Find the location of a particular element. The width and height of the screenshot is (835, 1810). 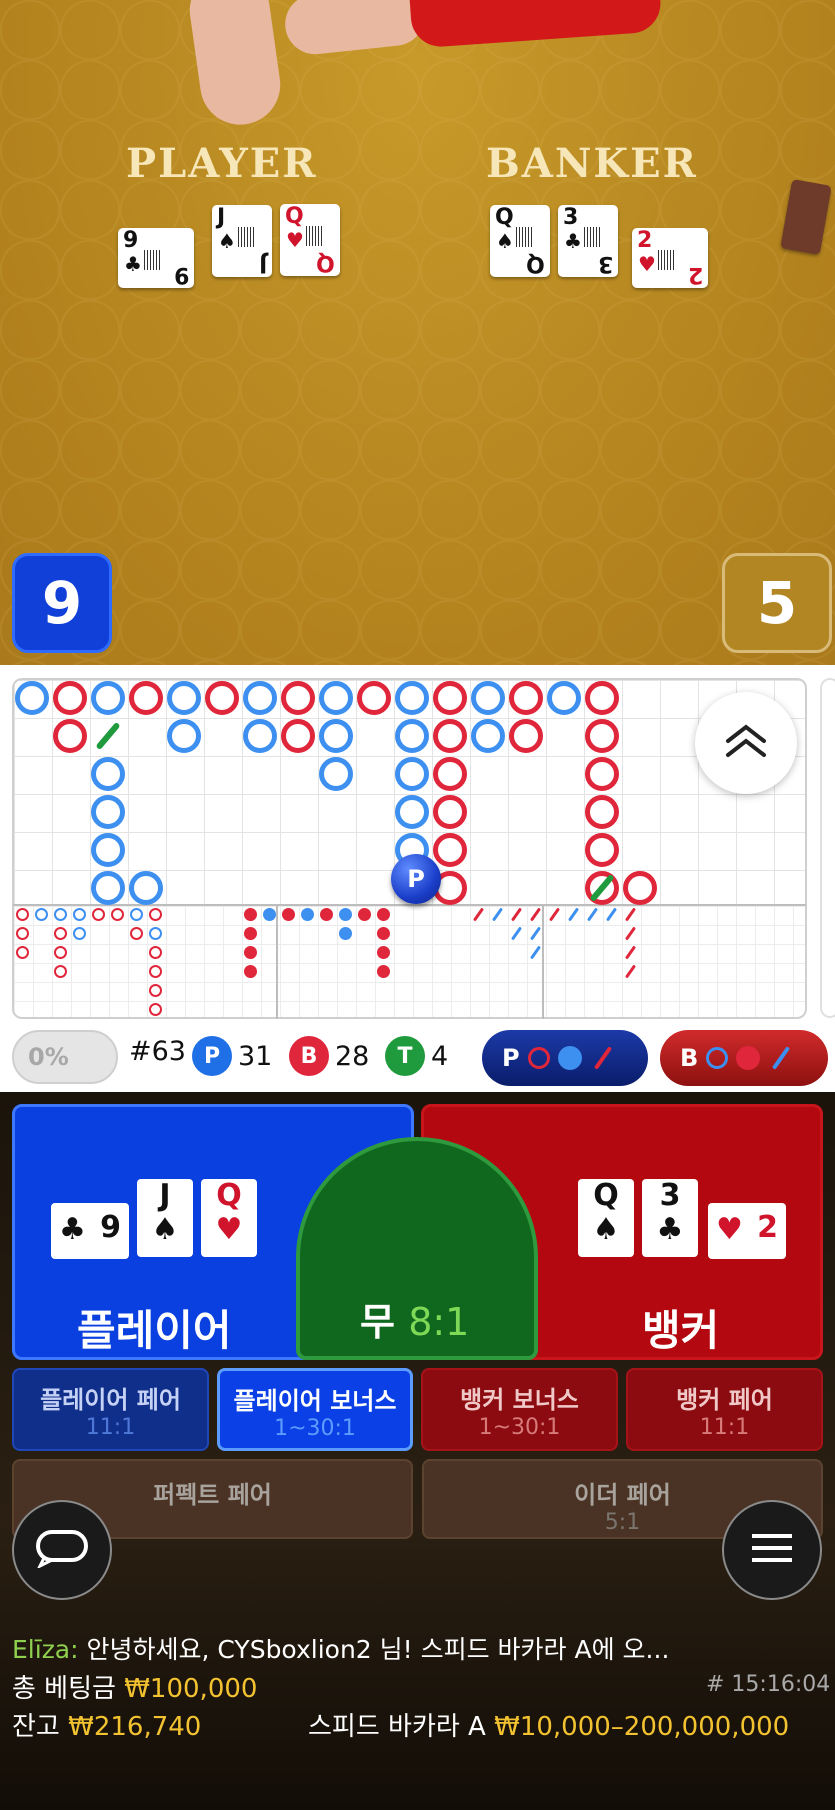

current-result-marker: P is located at coordinates (416, 879).